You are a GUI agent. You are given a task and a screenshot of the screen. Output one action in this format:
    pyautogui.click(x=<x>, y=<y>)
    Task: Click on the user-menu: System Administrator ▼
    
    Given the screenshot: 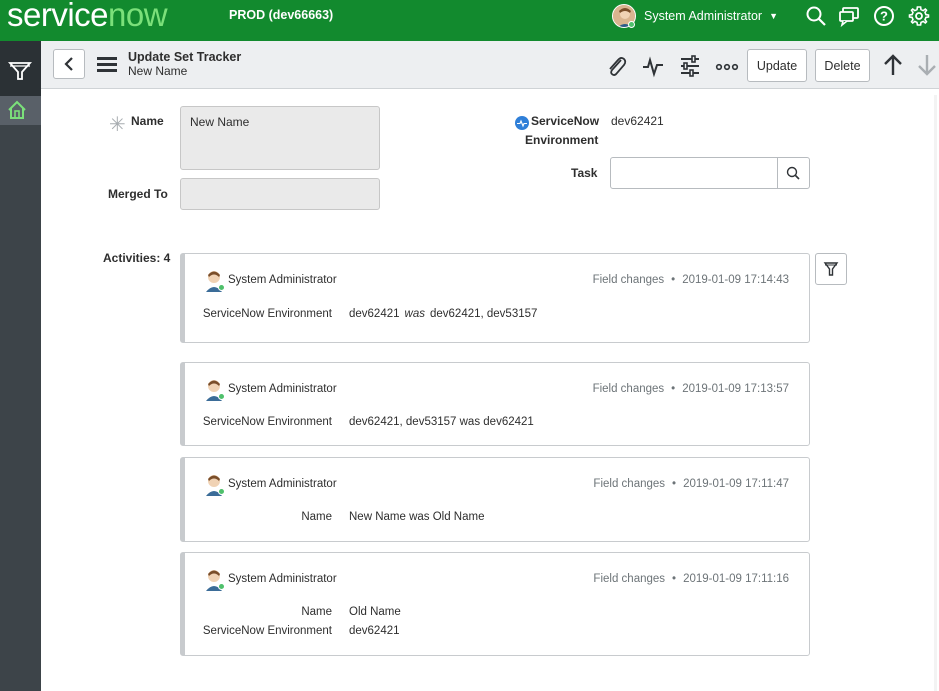 What is the action you would take?
    pyautogui.click(x=695, y=16)
    